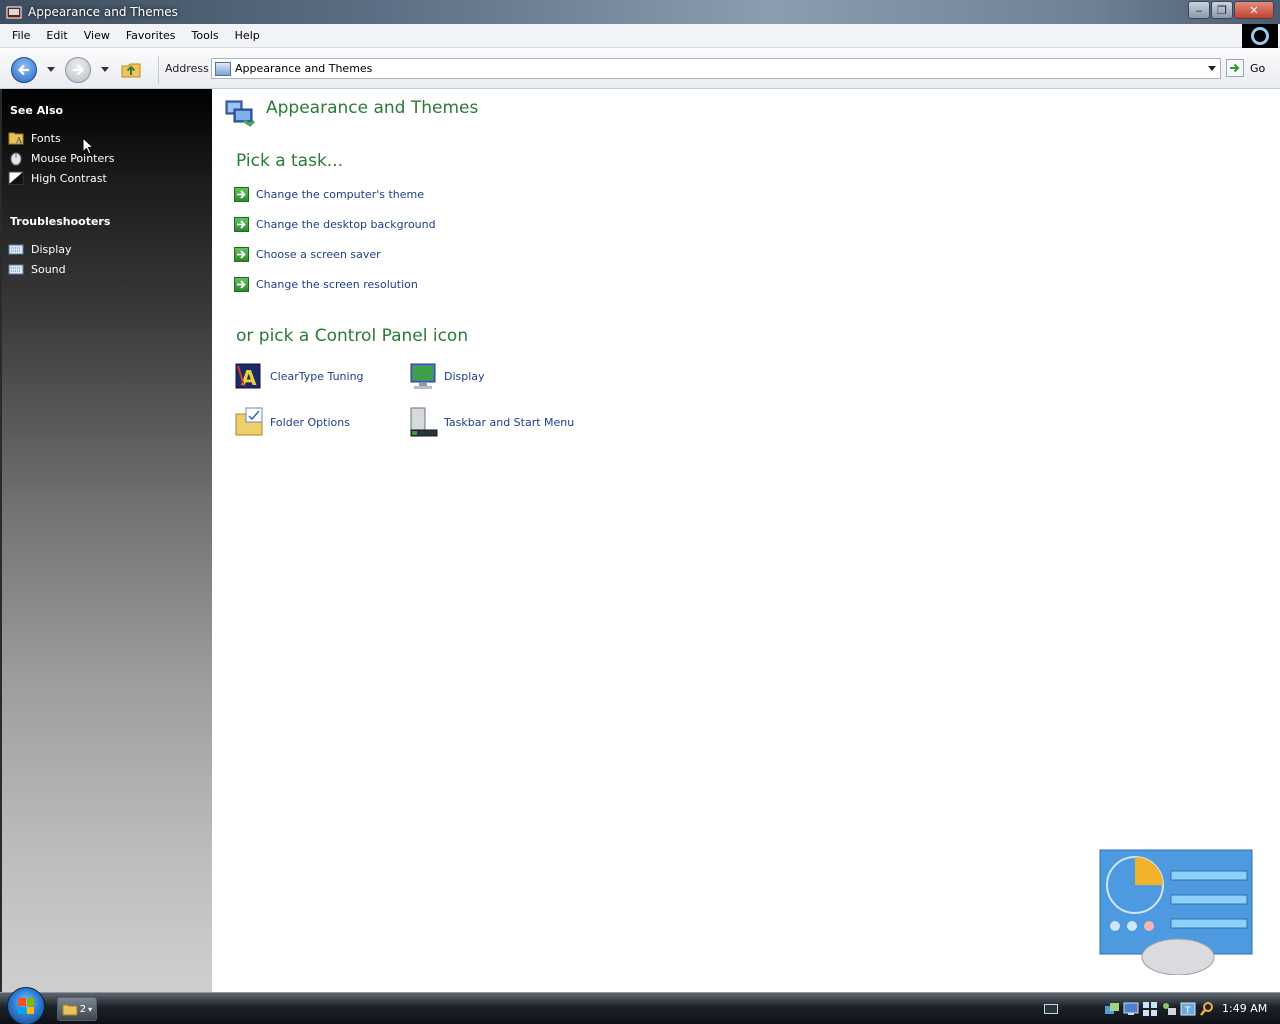 This screenshot has height=1024, width=1280. What do you see at coordinates (105, 70) in the screenshot?
I see `forward-history-dropdown-icon` at bounding box center [105, 70].